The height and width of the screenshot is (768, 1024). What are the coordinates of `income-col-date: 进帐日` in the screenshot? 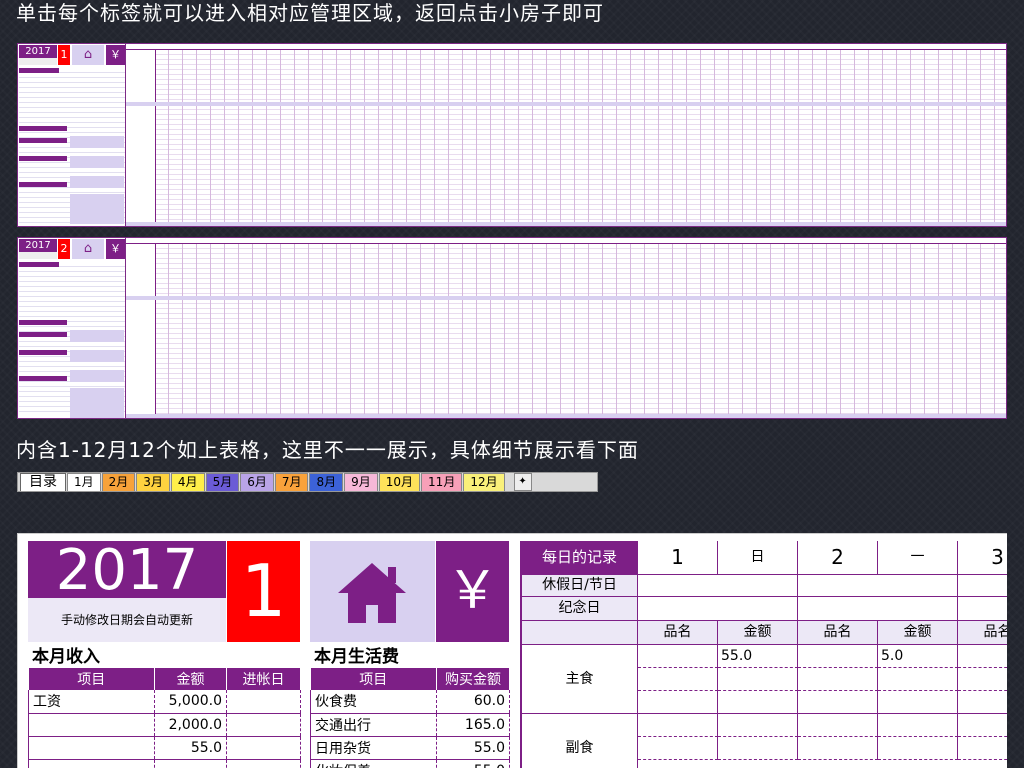 It's located at (263, 679).